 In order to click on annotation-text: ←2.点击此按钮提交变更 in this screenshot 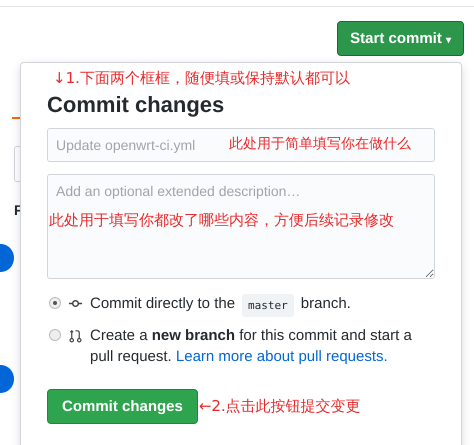, I will do `click(279, 406)`.